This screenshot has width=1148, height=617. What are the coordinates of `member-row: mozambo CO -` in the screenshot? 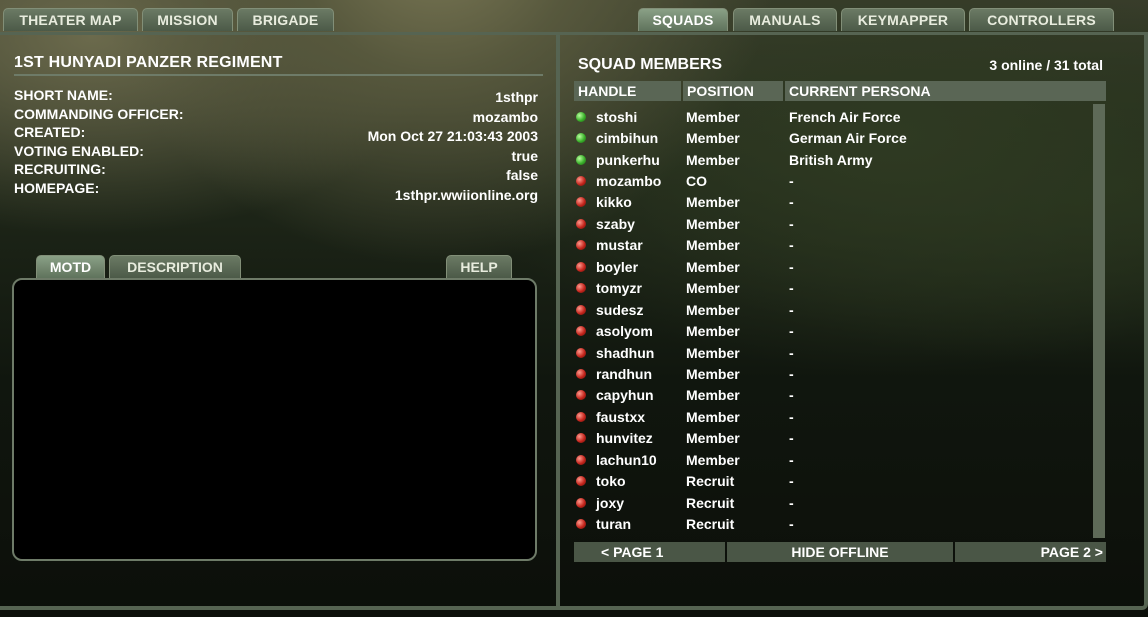 It's located at (833, 180).